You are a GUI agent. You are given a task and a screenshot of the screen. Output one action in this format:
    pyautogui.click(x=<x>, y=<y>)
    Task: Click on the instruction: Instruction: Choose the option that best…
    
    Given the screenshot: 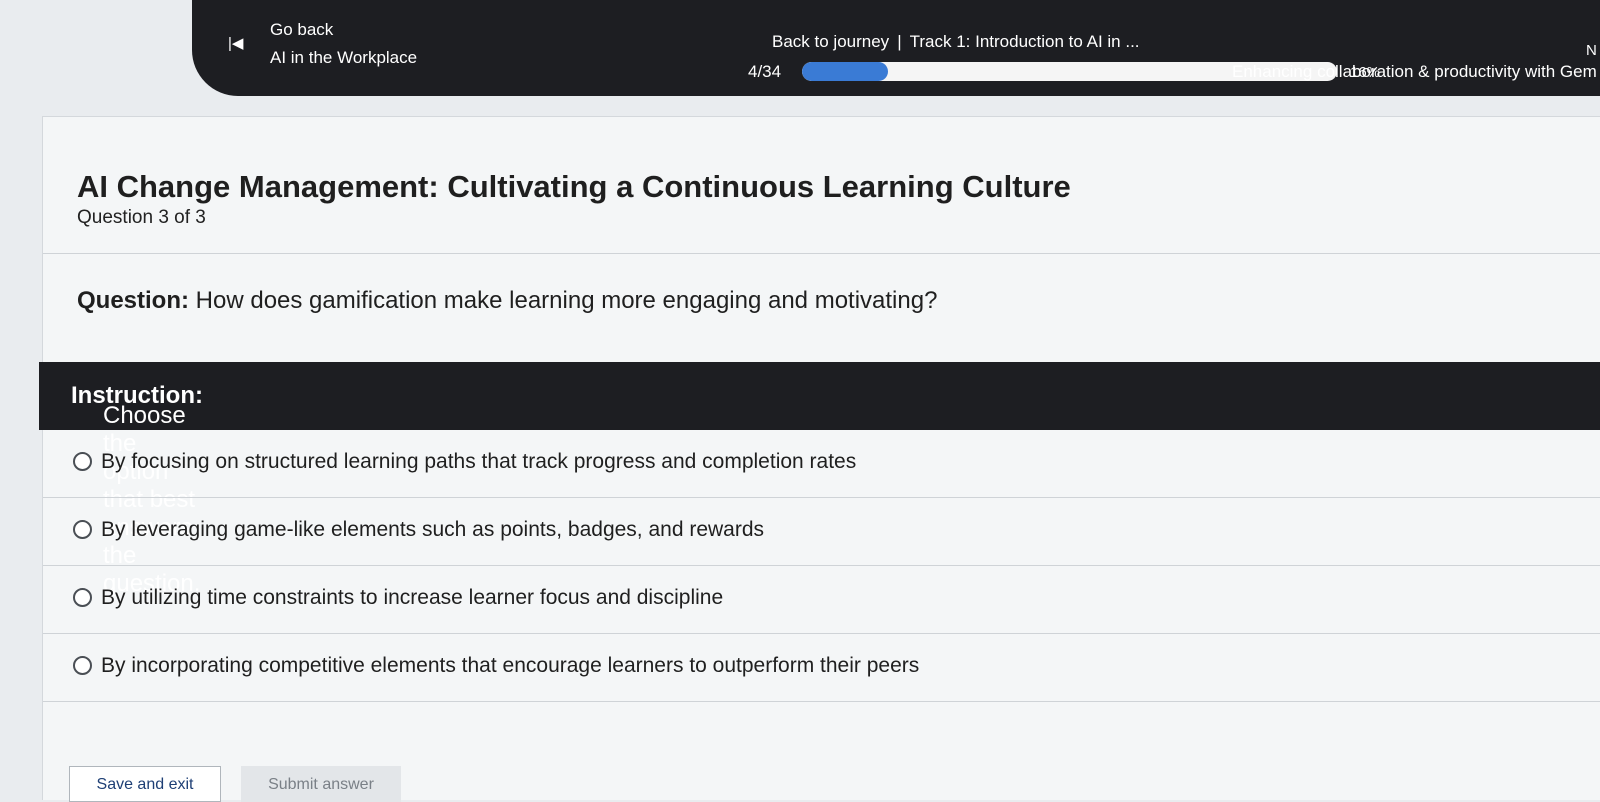 What is the action you would take?
    pyautogui.click(x=137, y=489)
    